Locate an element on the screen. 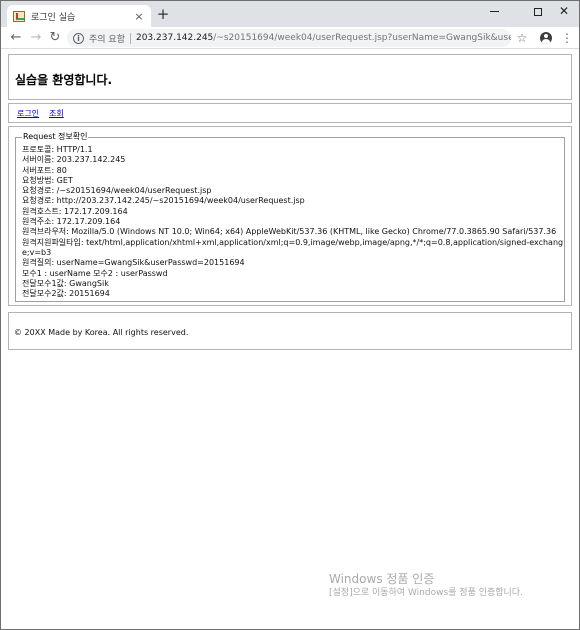 This screenshot has width=580, height=630. favicon-icon is located at coordinates (19, 16).